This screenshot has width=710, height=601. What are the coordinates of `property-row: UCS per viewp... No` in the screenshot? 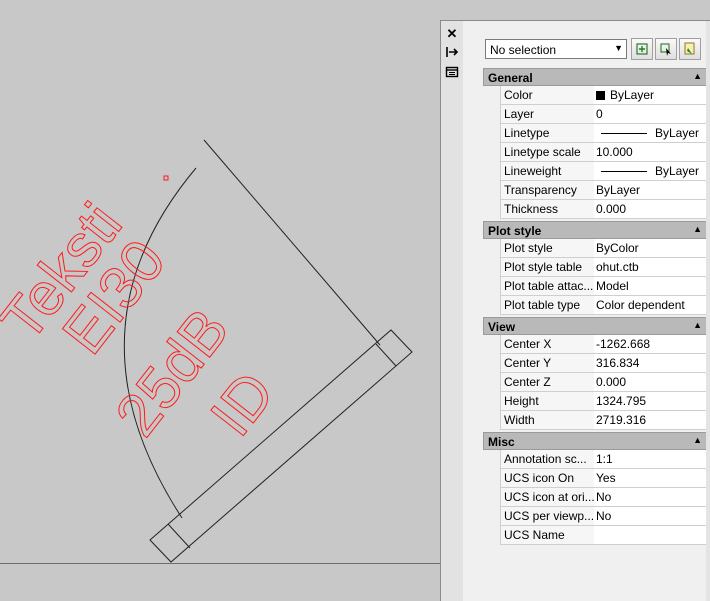 It's located at (596, 516).